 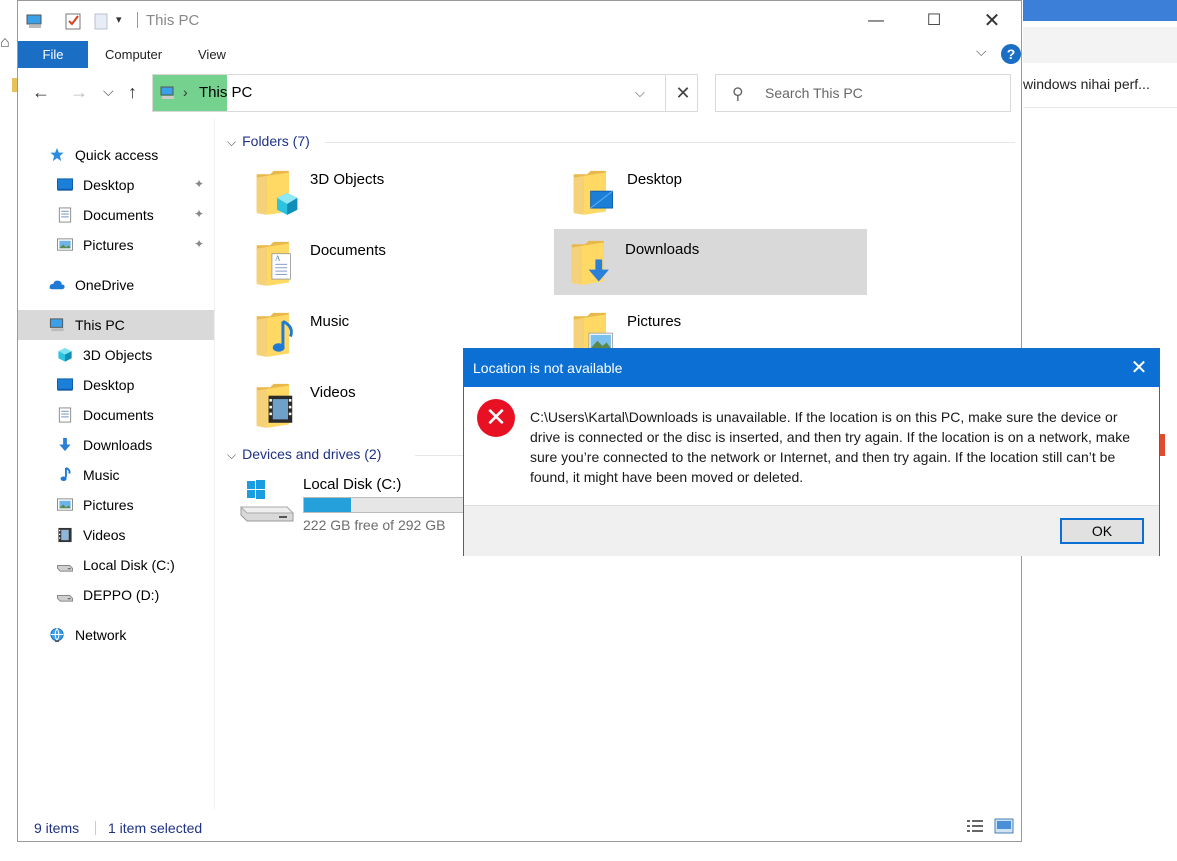 I want to click on search-input: ⚲ Search This PC, so click(x=863, y=93).